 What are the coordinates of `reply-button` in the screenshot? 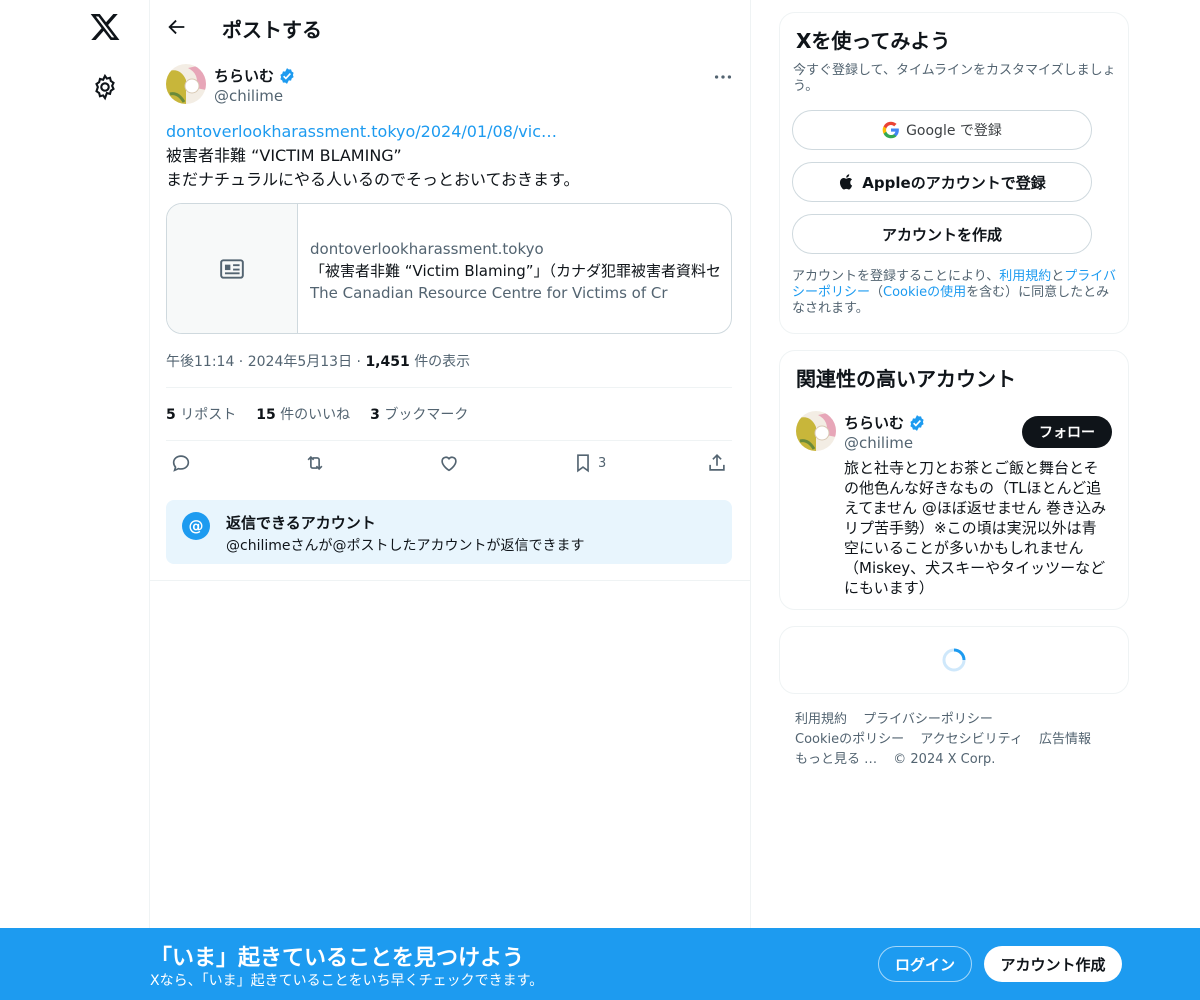 It's located at (181, 463).